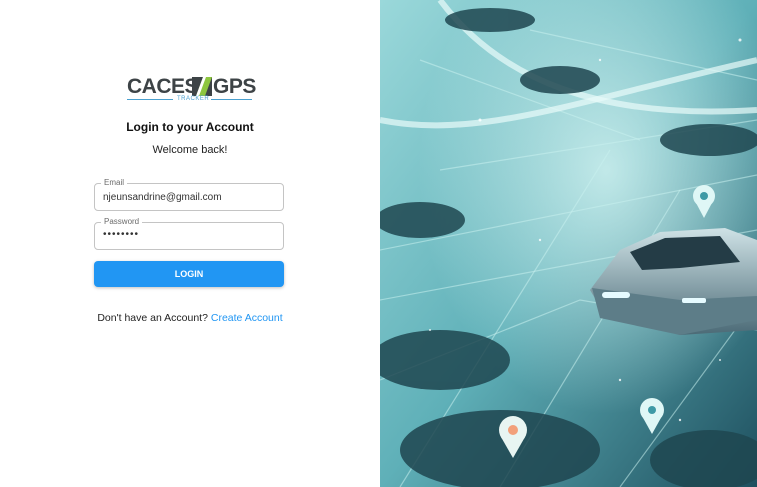 This screenshot has height=487, width=757. Describe the element at coordinates (114, 183) in the screenshot. I see `email-label: Email` at that location.